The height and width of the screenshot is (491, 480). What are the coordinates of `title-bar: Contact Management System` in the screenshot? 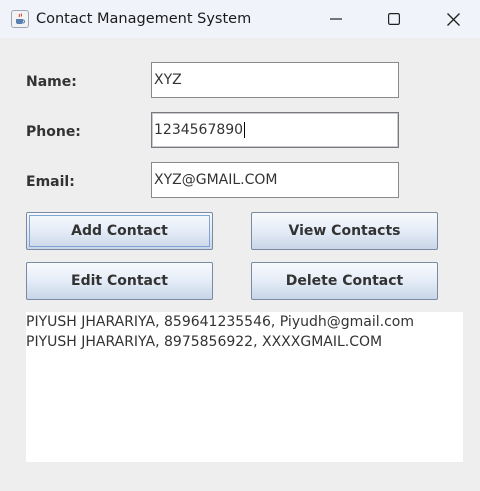 It's located at (240, 19).